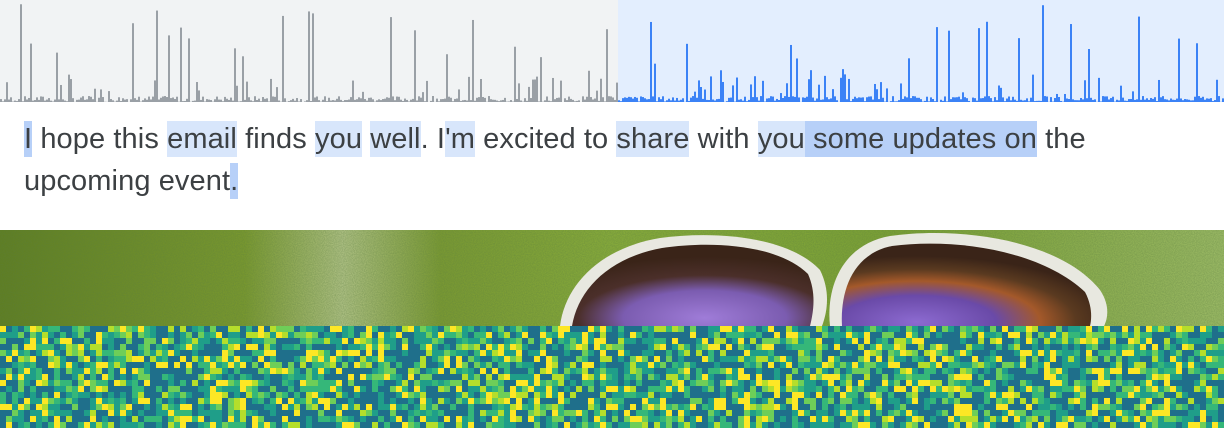 This screenshot has height=428, width=1224. I want to click on transcript-word: hope this, so click(99, 139).